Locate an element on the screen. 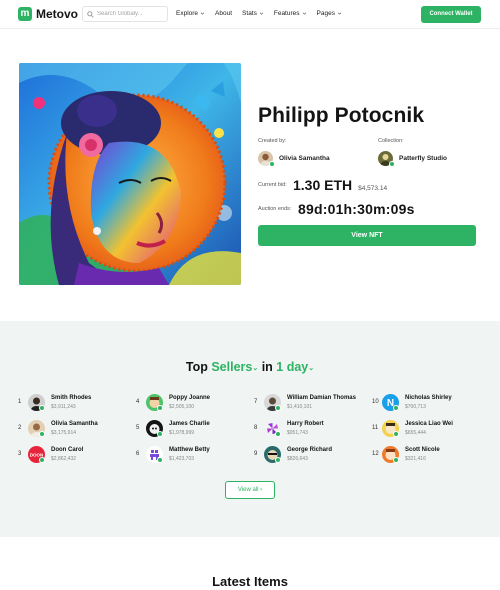  view-all-label: View all is located at coordinates (248, 490).